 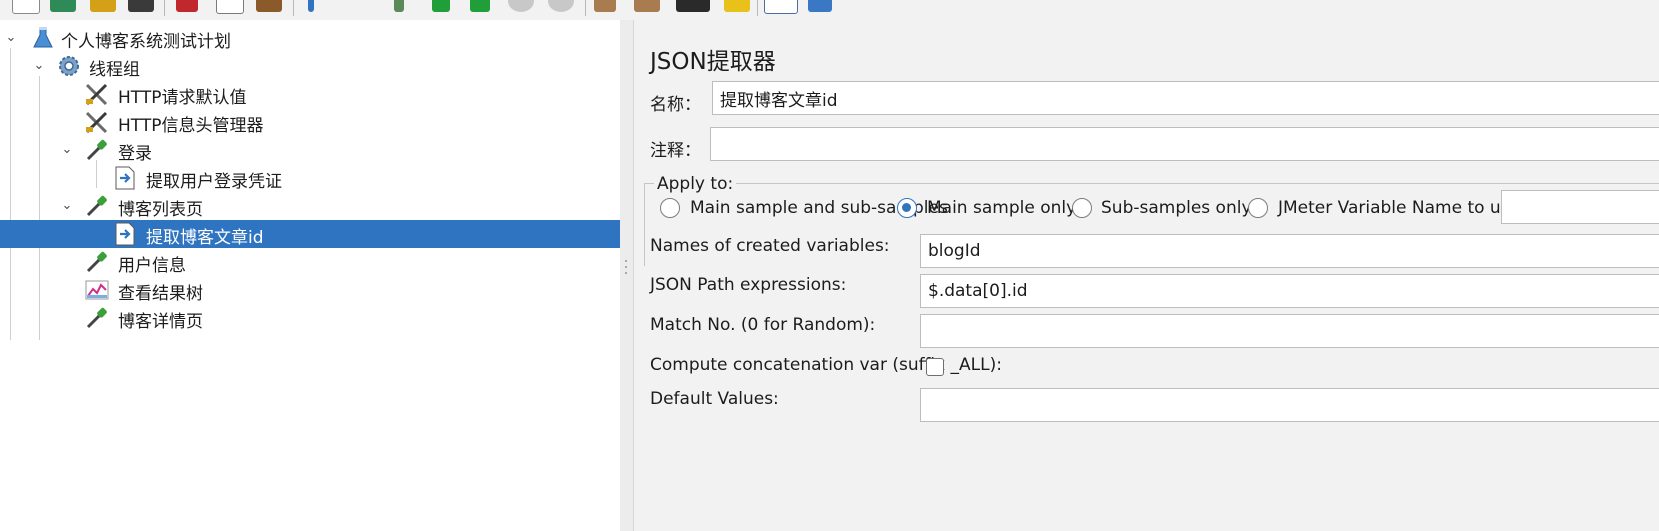 What do you see at coordinates (675, 151) in the screenshot?
I see `comment-label: 注释：` at bounding box center [675, 151].